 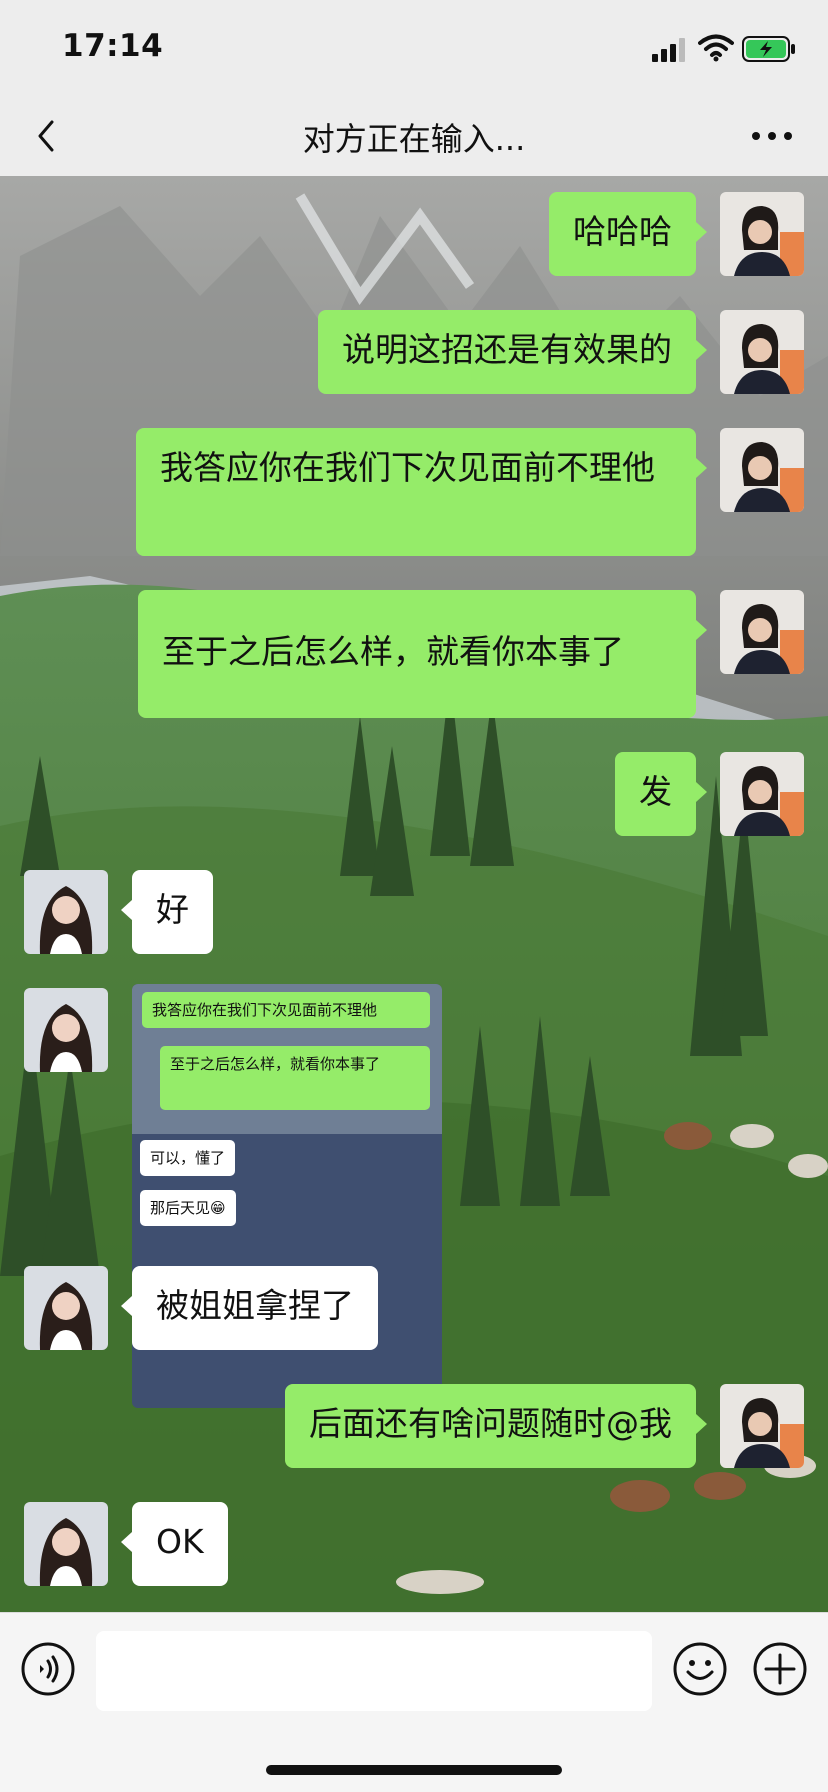 I want to click on message-bubble-mine: 后面还有啥问题随时@我, so click(x=490, y=1426).